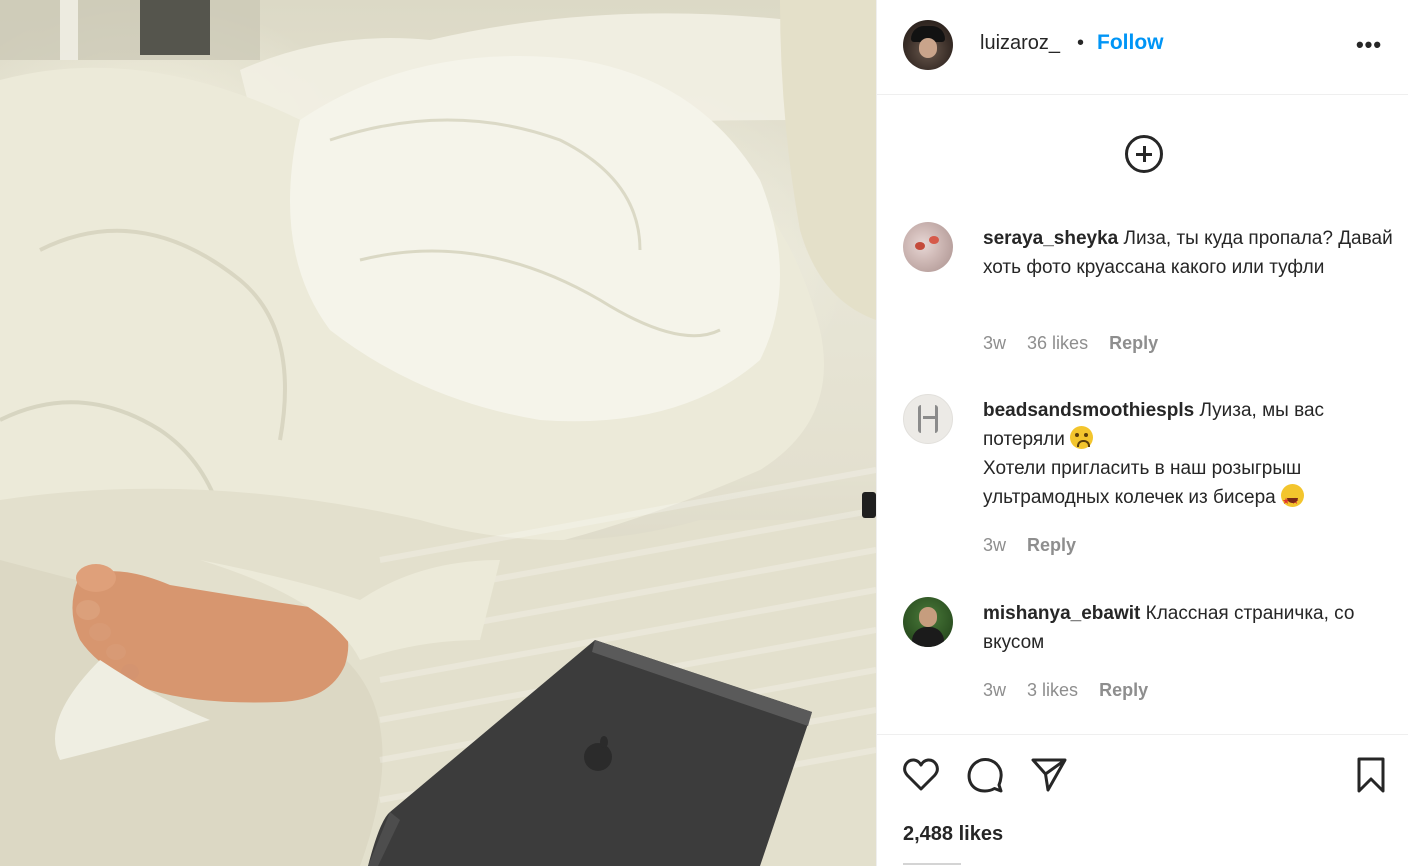 The height and width of the screenshot is (866, 1408). I want to click on comment-meta: 3w Reply, so click(1037, 545).